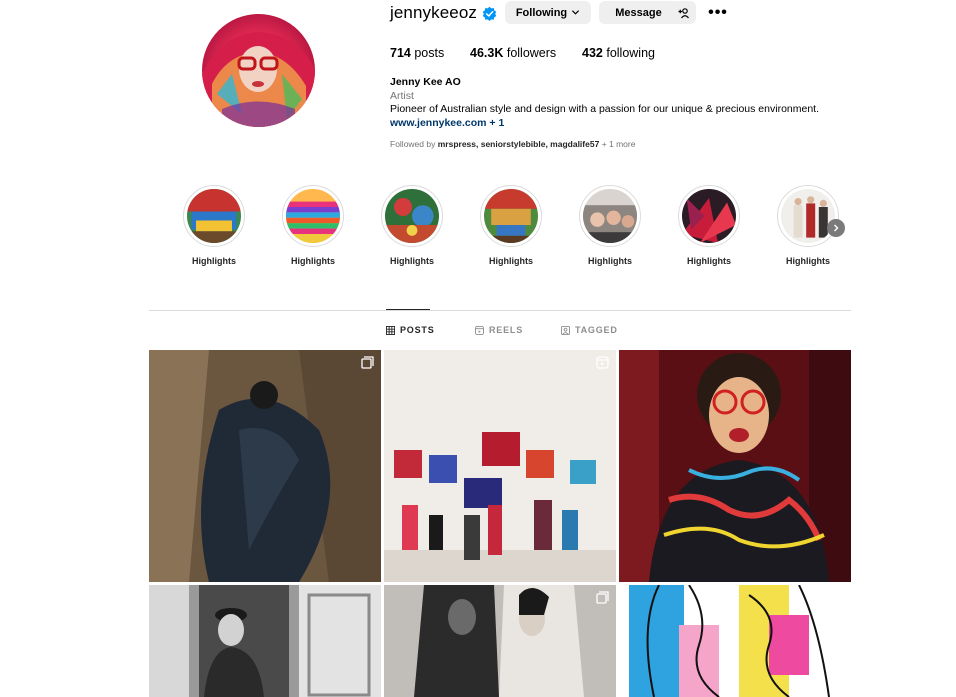  I want to click on suggested-users-button, so click(683, 12).